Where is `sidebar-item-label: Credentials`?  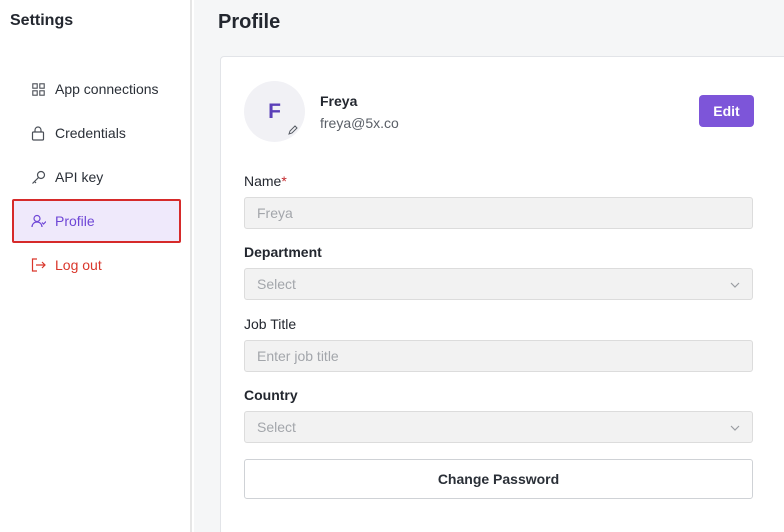 sidebar-item-label: Credentials is located at coordinates (90, 133).